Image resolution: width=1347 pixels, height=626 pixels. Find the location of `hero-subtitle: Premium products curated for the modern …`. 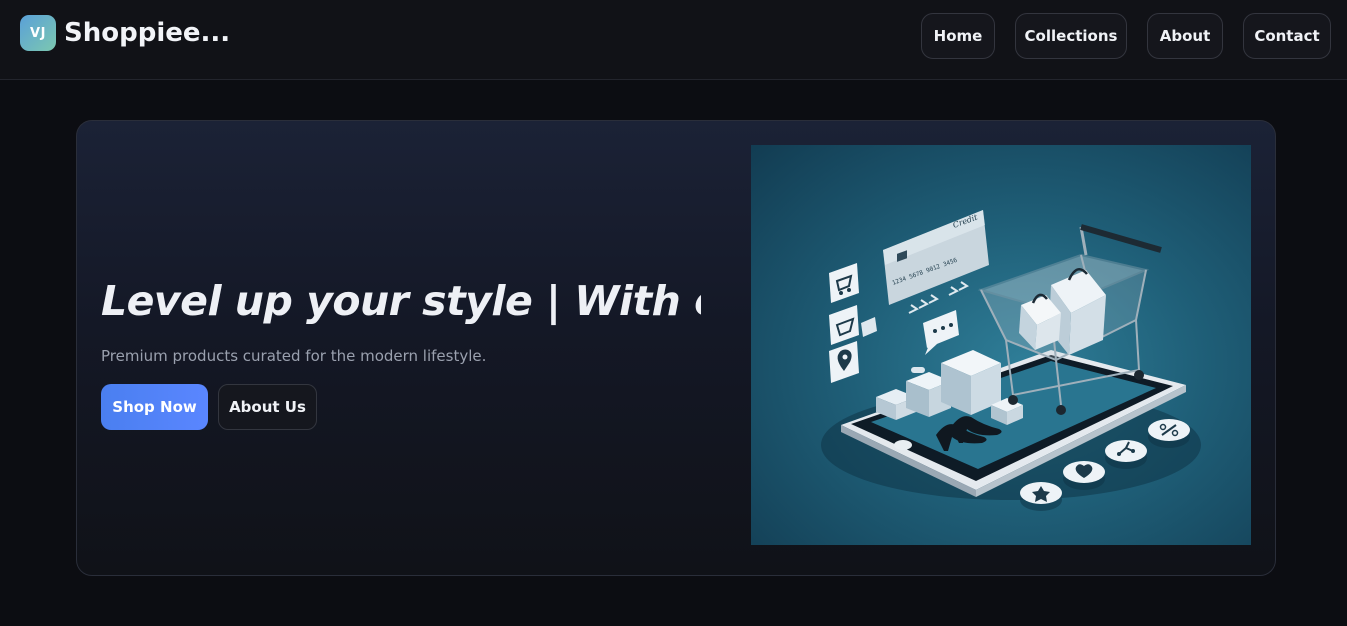

hero-subtitle: Premium products curated for the modern … is located at coordinates (294, 356).